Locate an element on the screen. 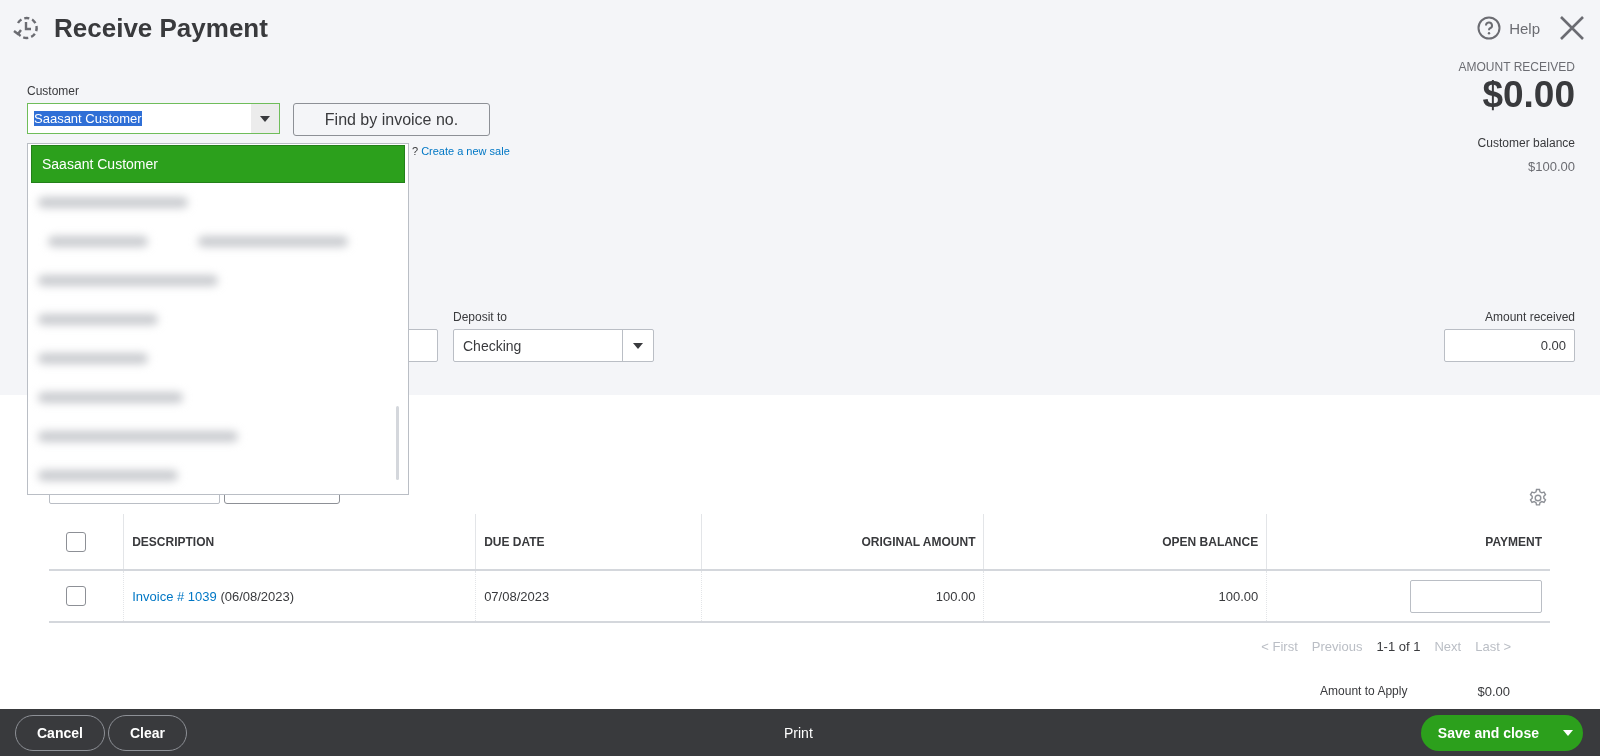 This screenshot has width=1600, height=756. column-header: DUE DATE is located at coordinates (514, 541).